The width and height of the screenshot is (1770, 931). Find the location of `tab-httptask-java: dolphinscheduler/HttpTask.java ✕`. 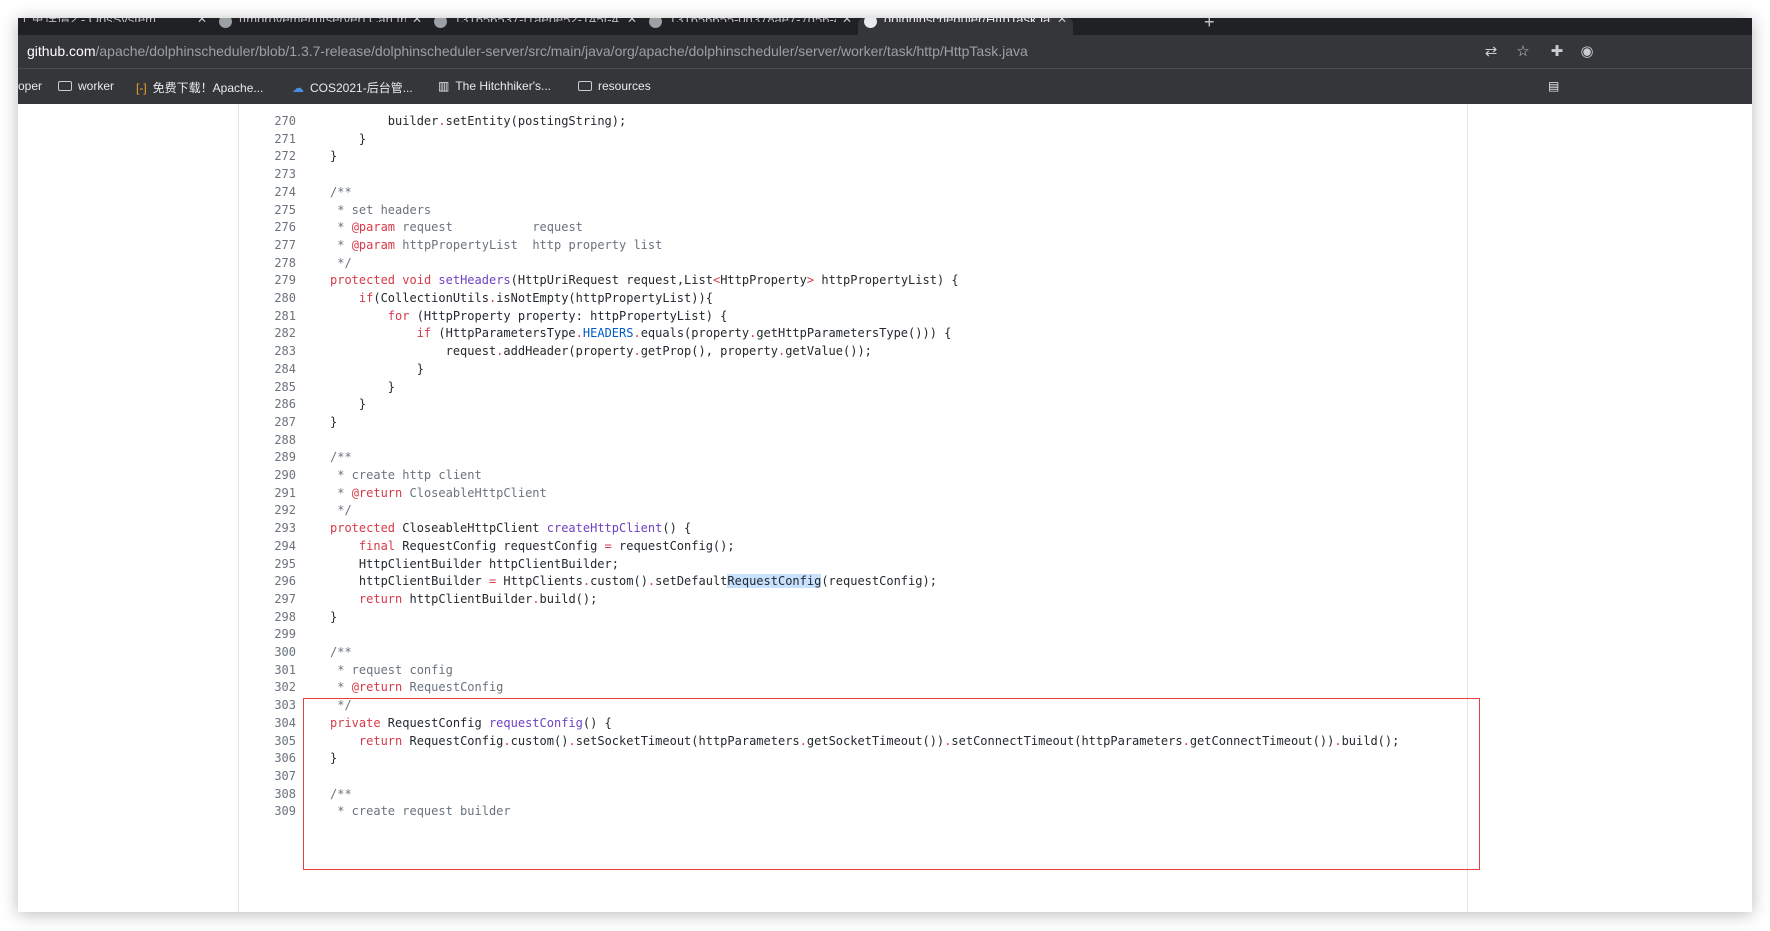

tab-httptask-java: dolphinscheduler/HttpTask.java ✕ is located at coordinates (965, 26).